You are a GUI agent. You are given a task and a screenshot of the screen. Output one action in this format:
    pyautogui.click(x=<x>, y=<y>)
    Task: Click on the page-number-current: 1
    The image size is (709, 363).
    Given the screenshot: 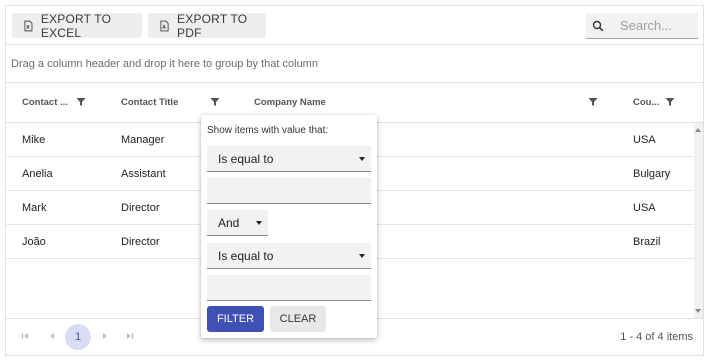 What is the action you would take?
    pyautogui.click(x=78, y=337)
    